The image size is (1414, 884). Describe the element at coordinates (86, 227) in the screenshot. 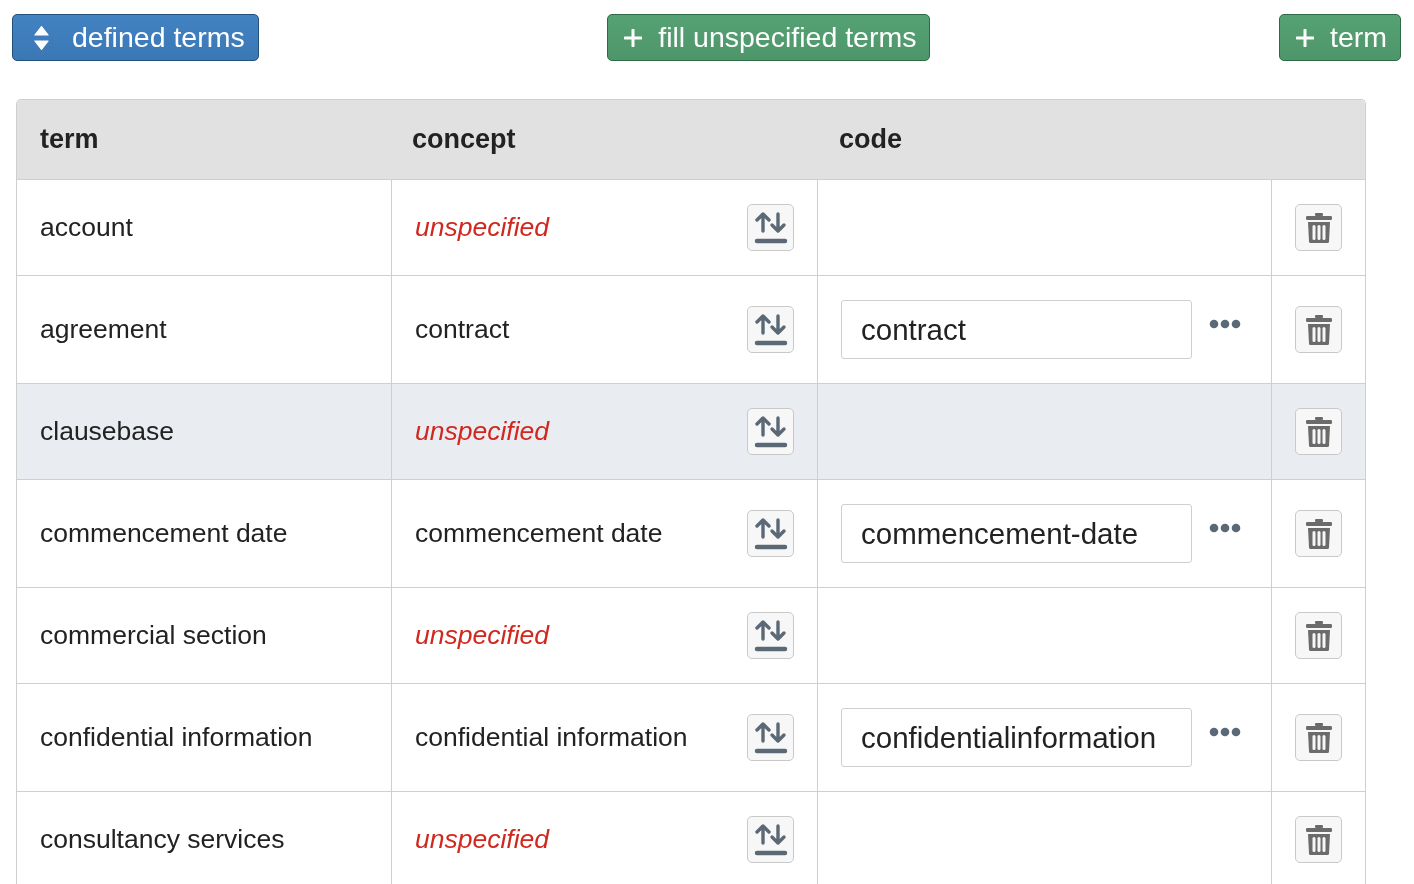

I see `term-text: account` at that location.